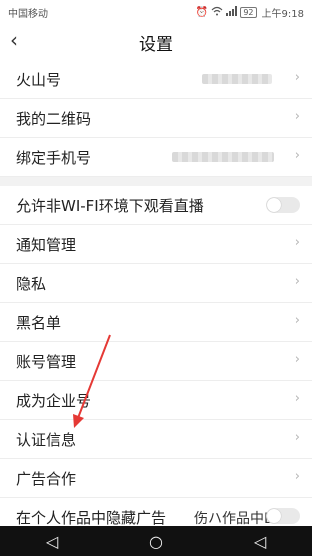 The width and height of the screenshot is (320, 556). I want to click on system-home-button: ○, so click(156, 541).